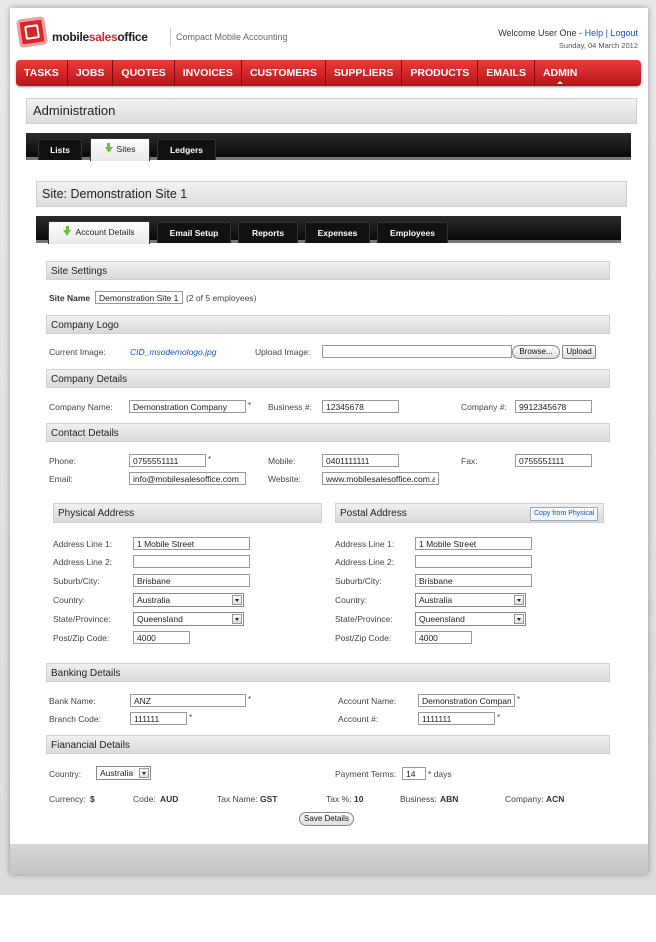 Image resolution: width=656 pixels, height=942 pixels. What do you see at coordinates (158, 718) in the screenshot?
I see `branch-code-input` at bounding box center [158, 718].